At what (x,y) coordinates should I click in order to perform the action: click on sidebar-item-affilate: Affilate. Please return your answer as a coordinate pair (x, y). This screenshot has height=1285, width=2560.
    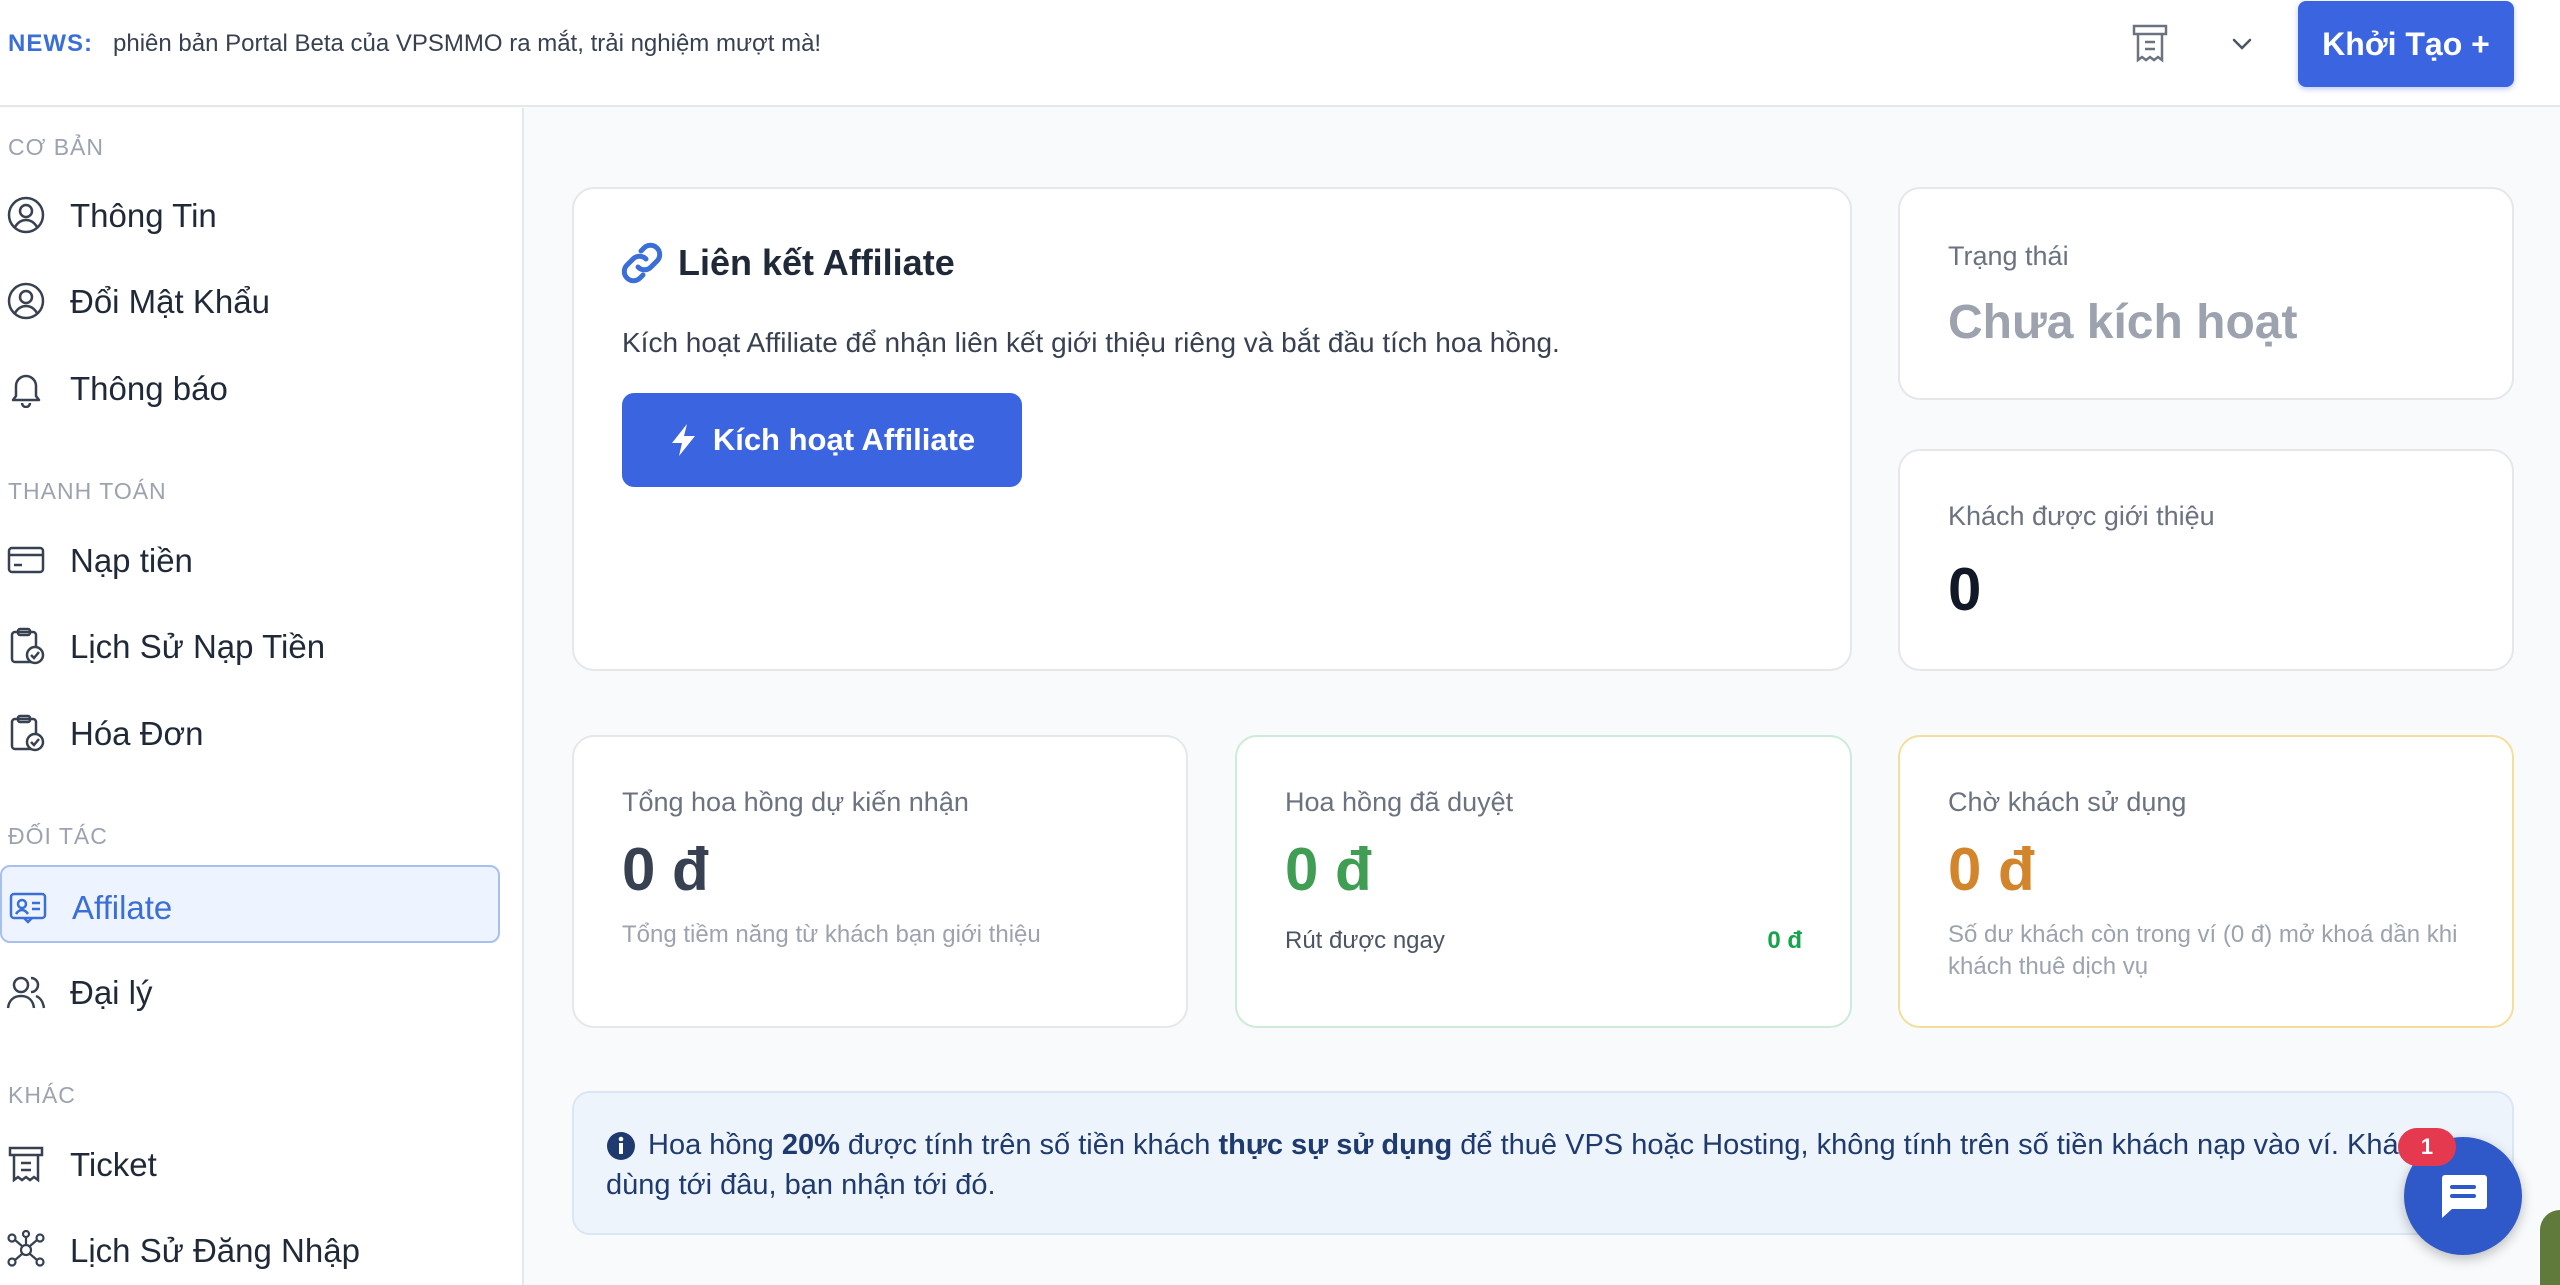
    Looking at the image, I should click on (250, 904).